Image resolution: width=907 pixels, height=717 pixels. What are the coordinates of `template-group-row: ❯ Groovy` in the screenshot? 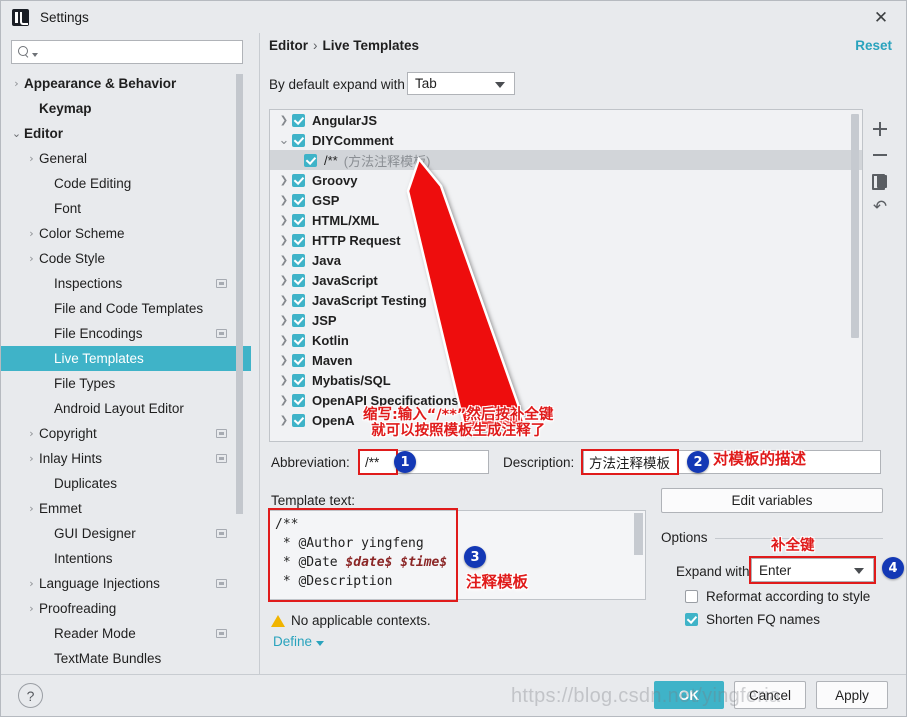 It's located at (566, 180).